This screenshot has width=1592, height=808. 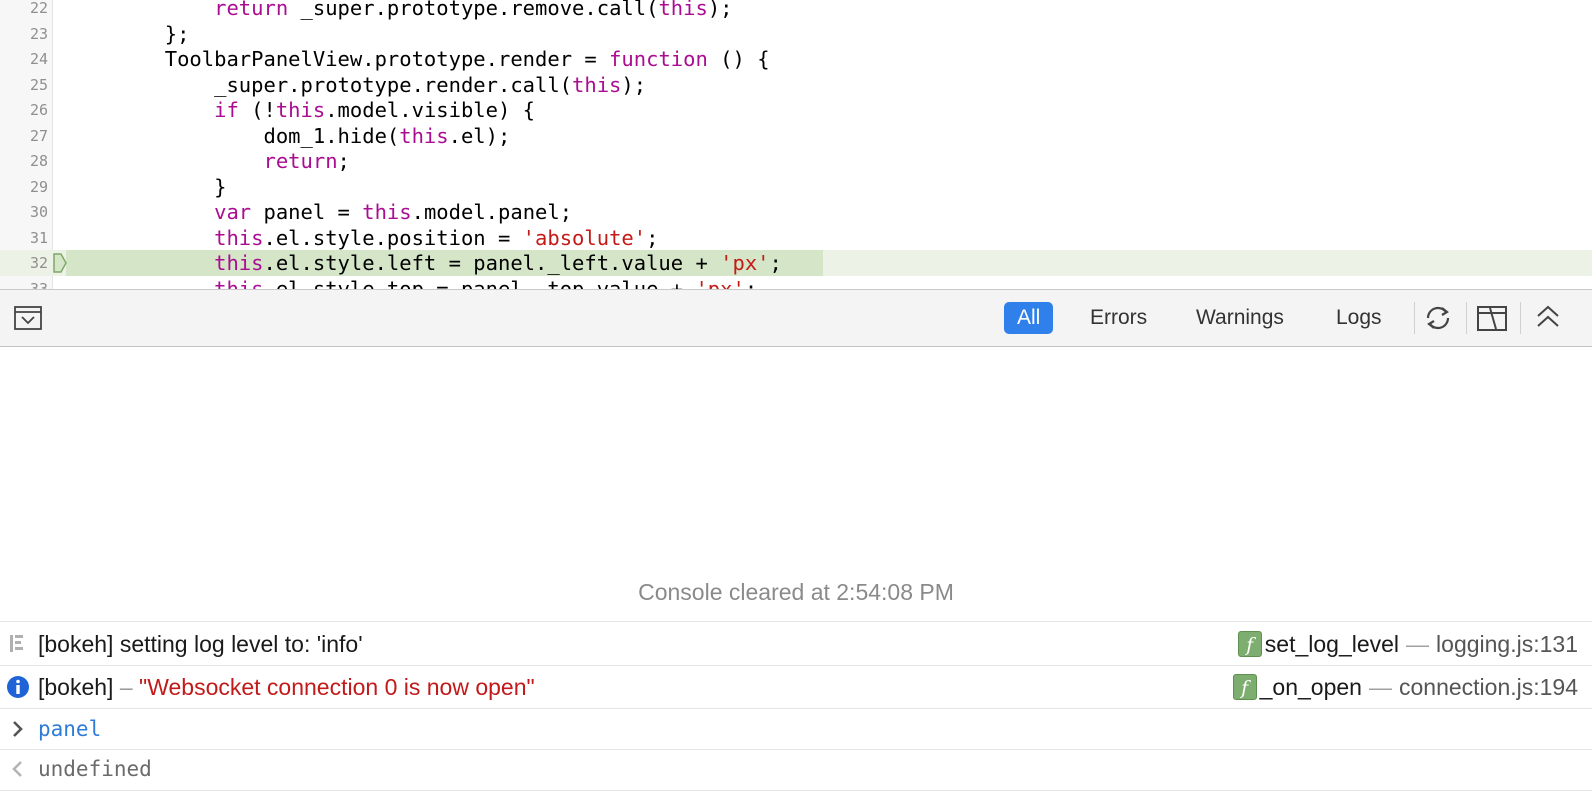 What do you see at coordinates (1332, 644) in the screenshot?
I see `function-name: set_log_level` at bounding box center [1332, 644].